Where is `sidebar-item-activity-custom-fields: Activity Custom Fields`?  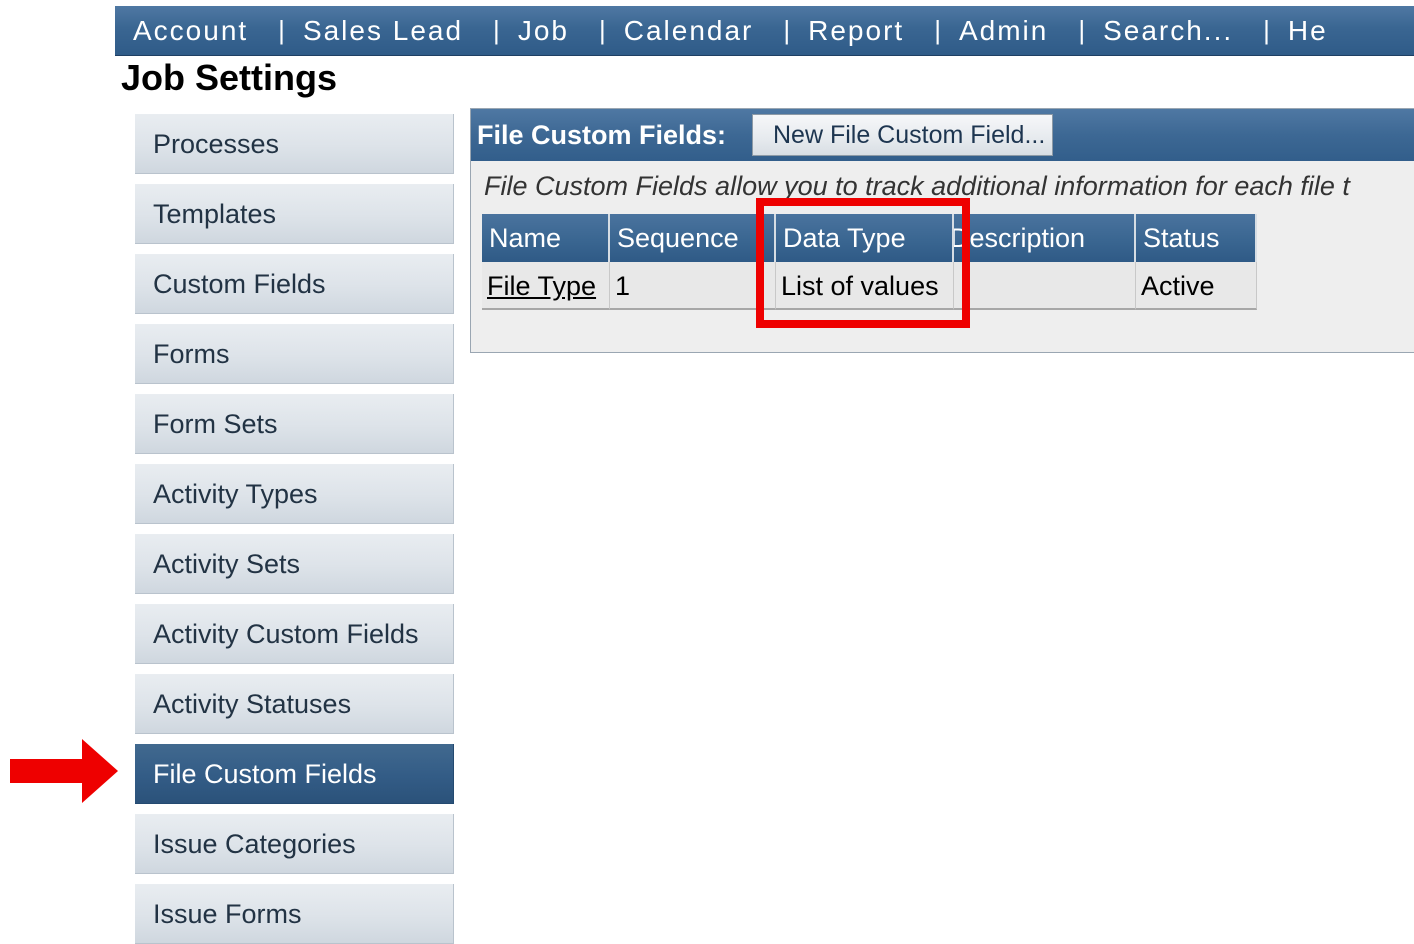
sidebar-item-activity-custom-fields: Activity Custom Fields is located at coordinates (294, 634).